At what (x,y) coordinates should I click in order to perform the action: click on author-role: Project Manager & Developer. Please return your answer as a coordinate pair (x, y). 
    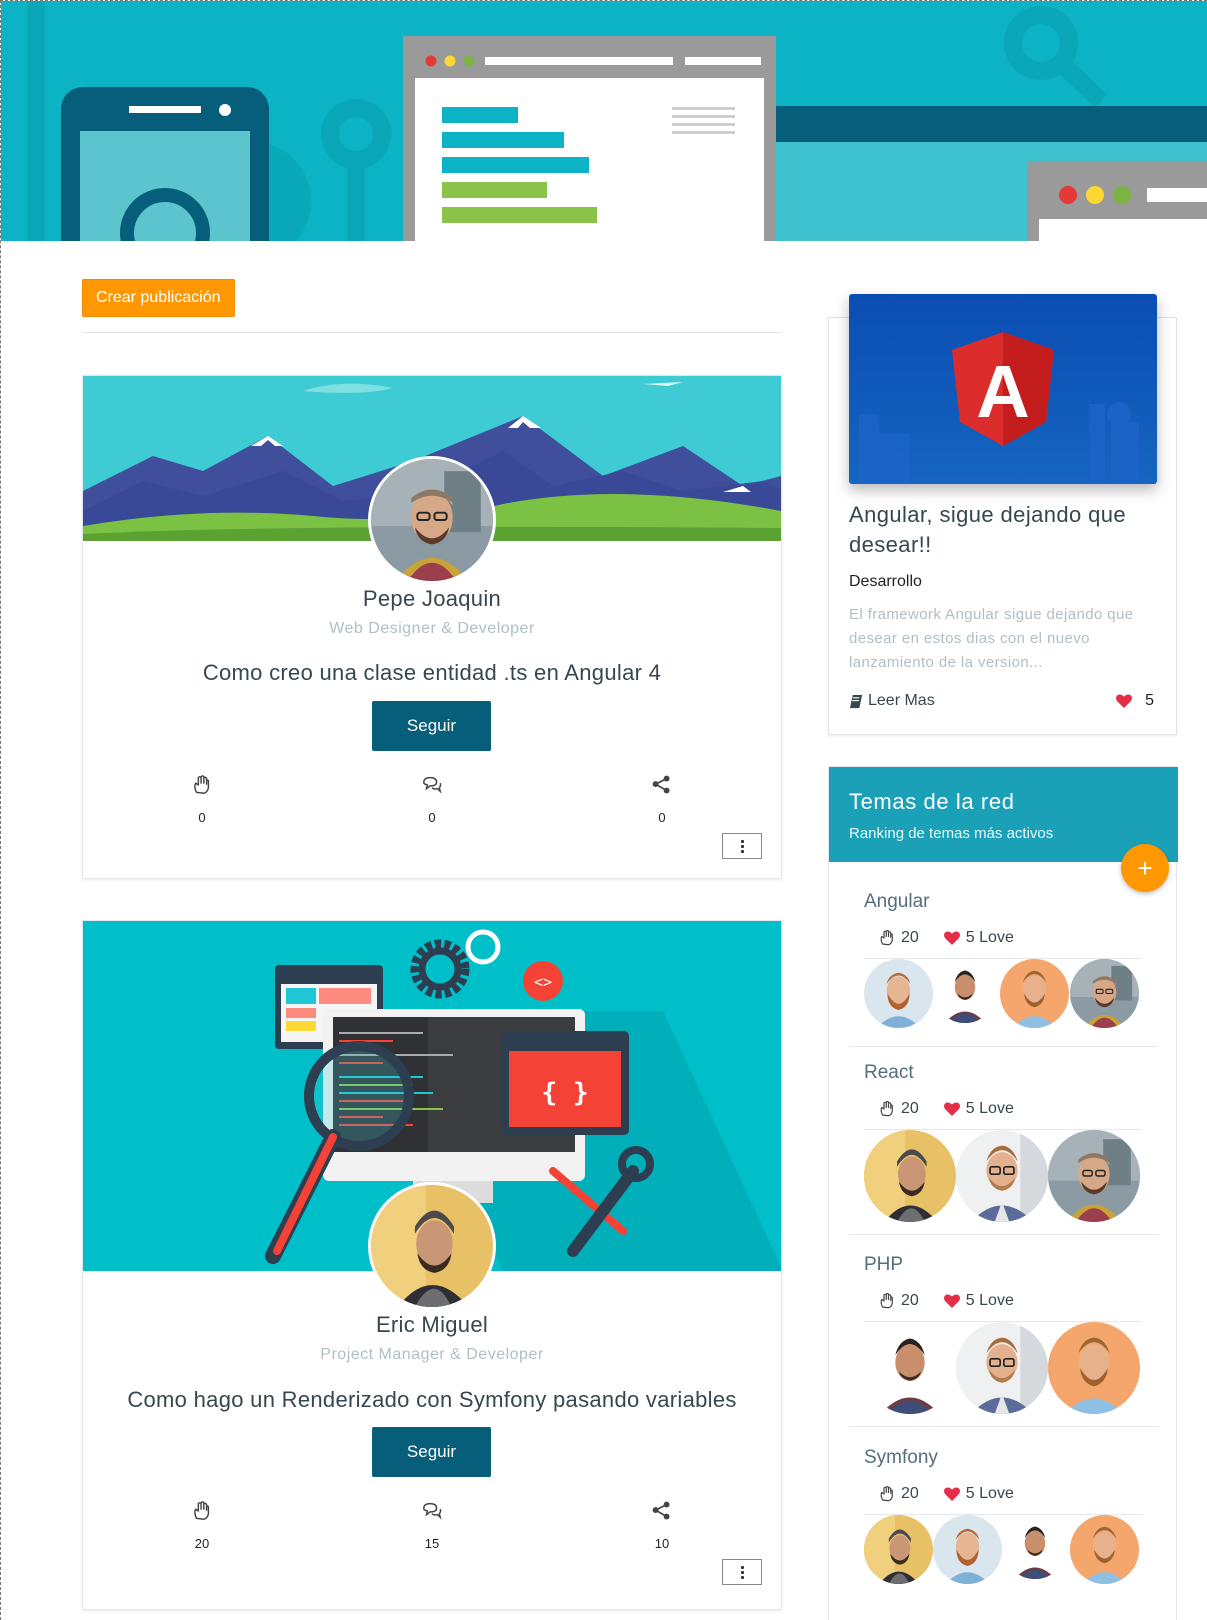
    Looking at the image, I should click on (432, 1354).